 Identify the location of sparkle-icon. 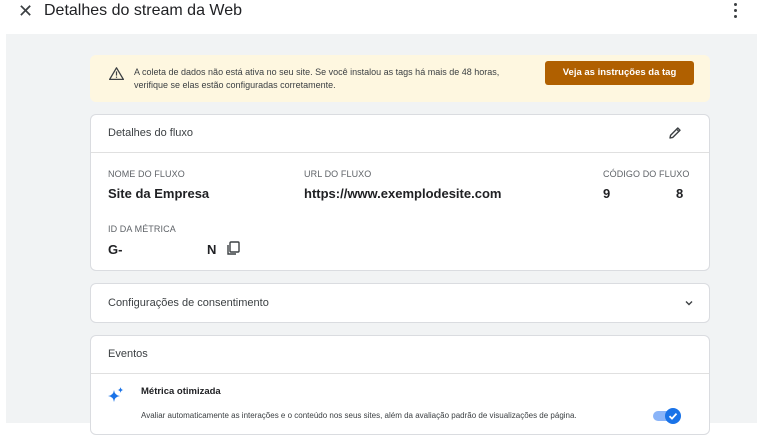
(116, 394).